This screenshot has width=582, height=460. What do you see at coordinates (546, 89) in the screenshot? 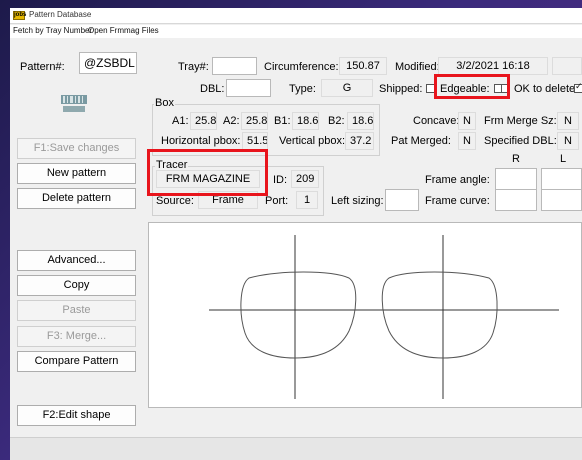
I see `ok-to-delete-label: OK to delete:` at bounding box center [546, 89].